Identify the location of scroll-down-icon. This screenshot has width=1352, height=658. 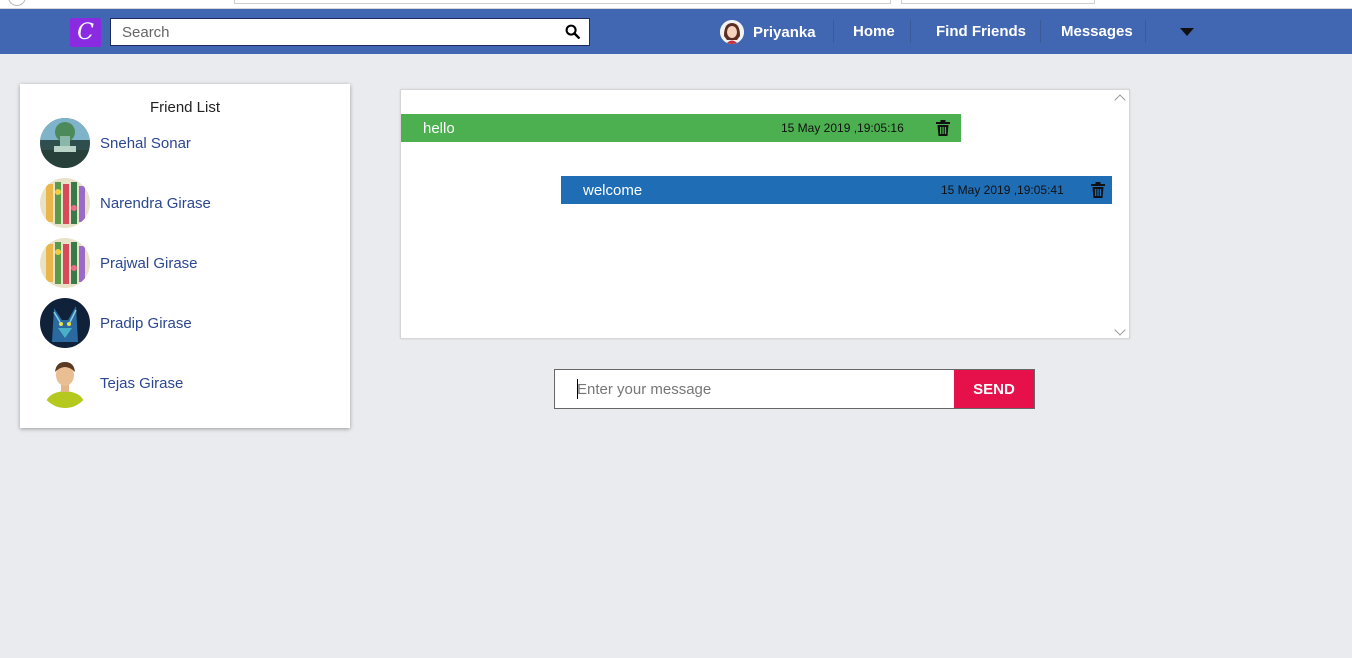
(1120, 330).